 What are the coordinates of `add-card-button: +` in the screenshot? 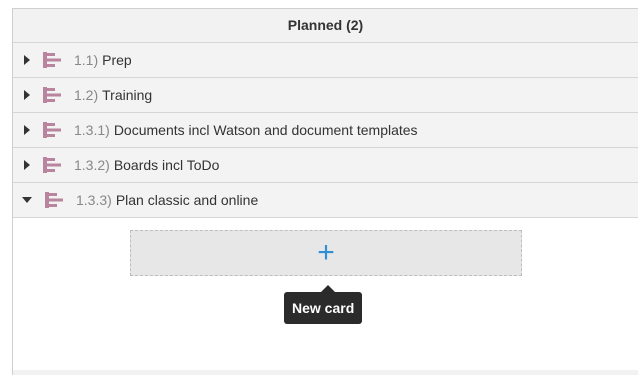 It's located at (326, 253).